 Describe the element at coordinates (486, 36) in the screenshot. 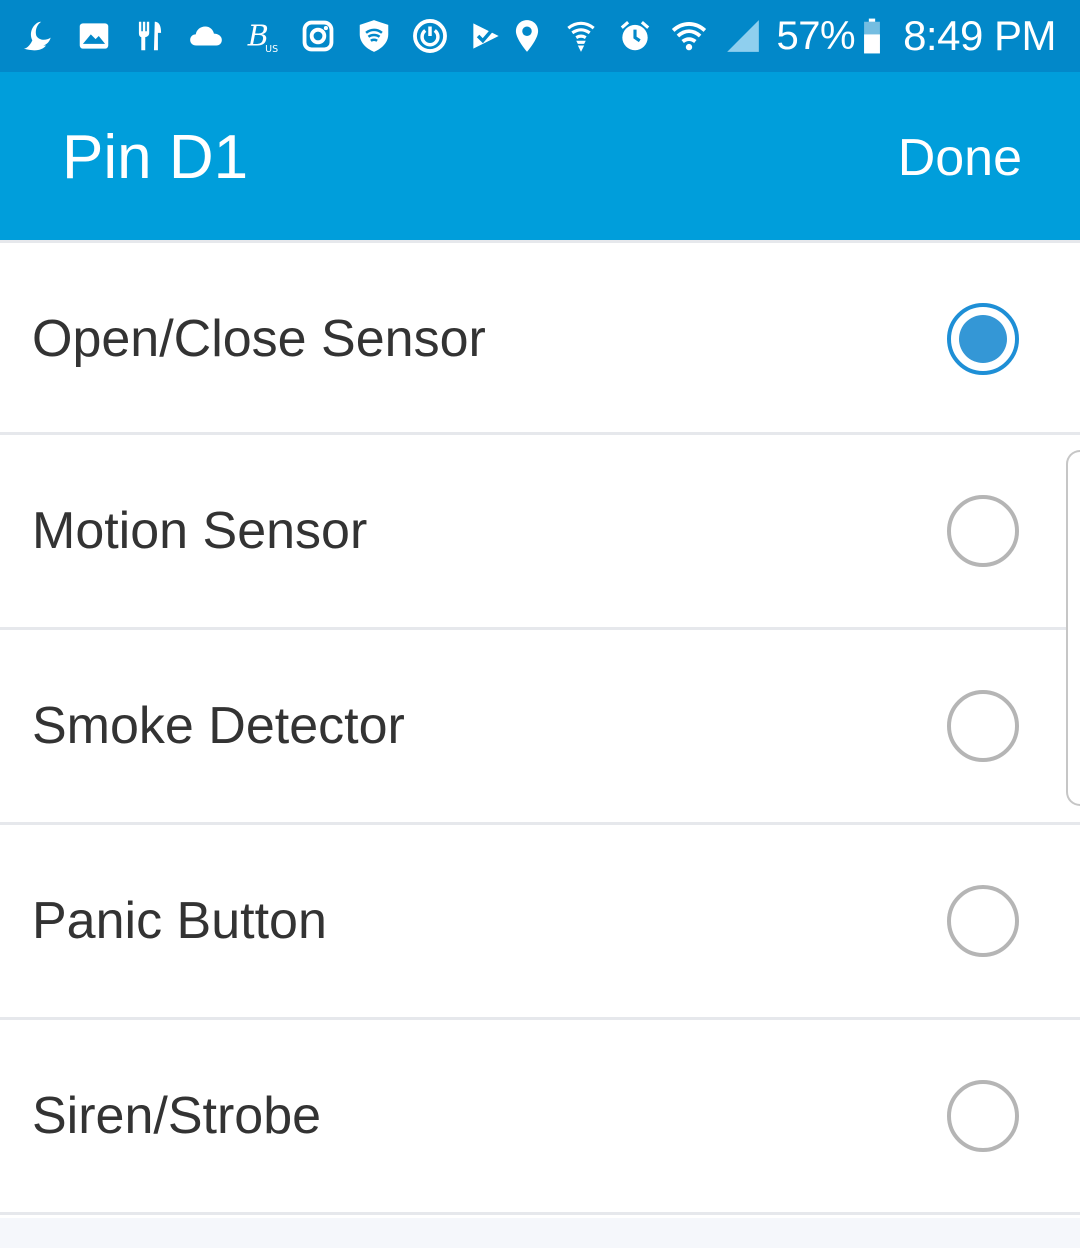

I see `checkmark-app-icon` at that location.